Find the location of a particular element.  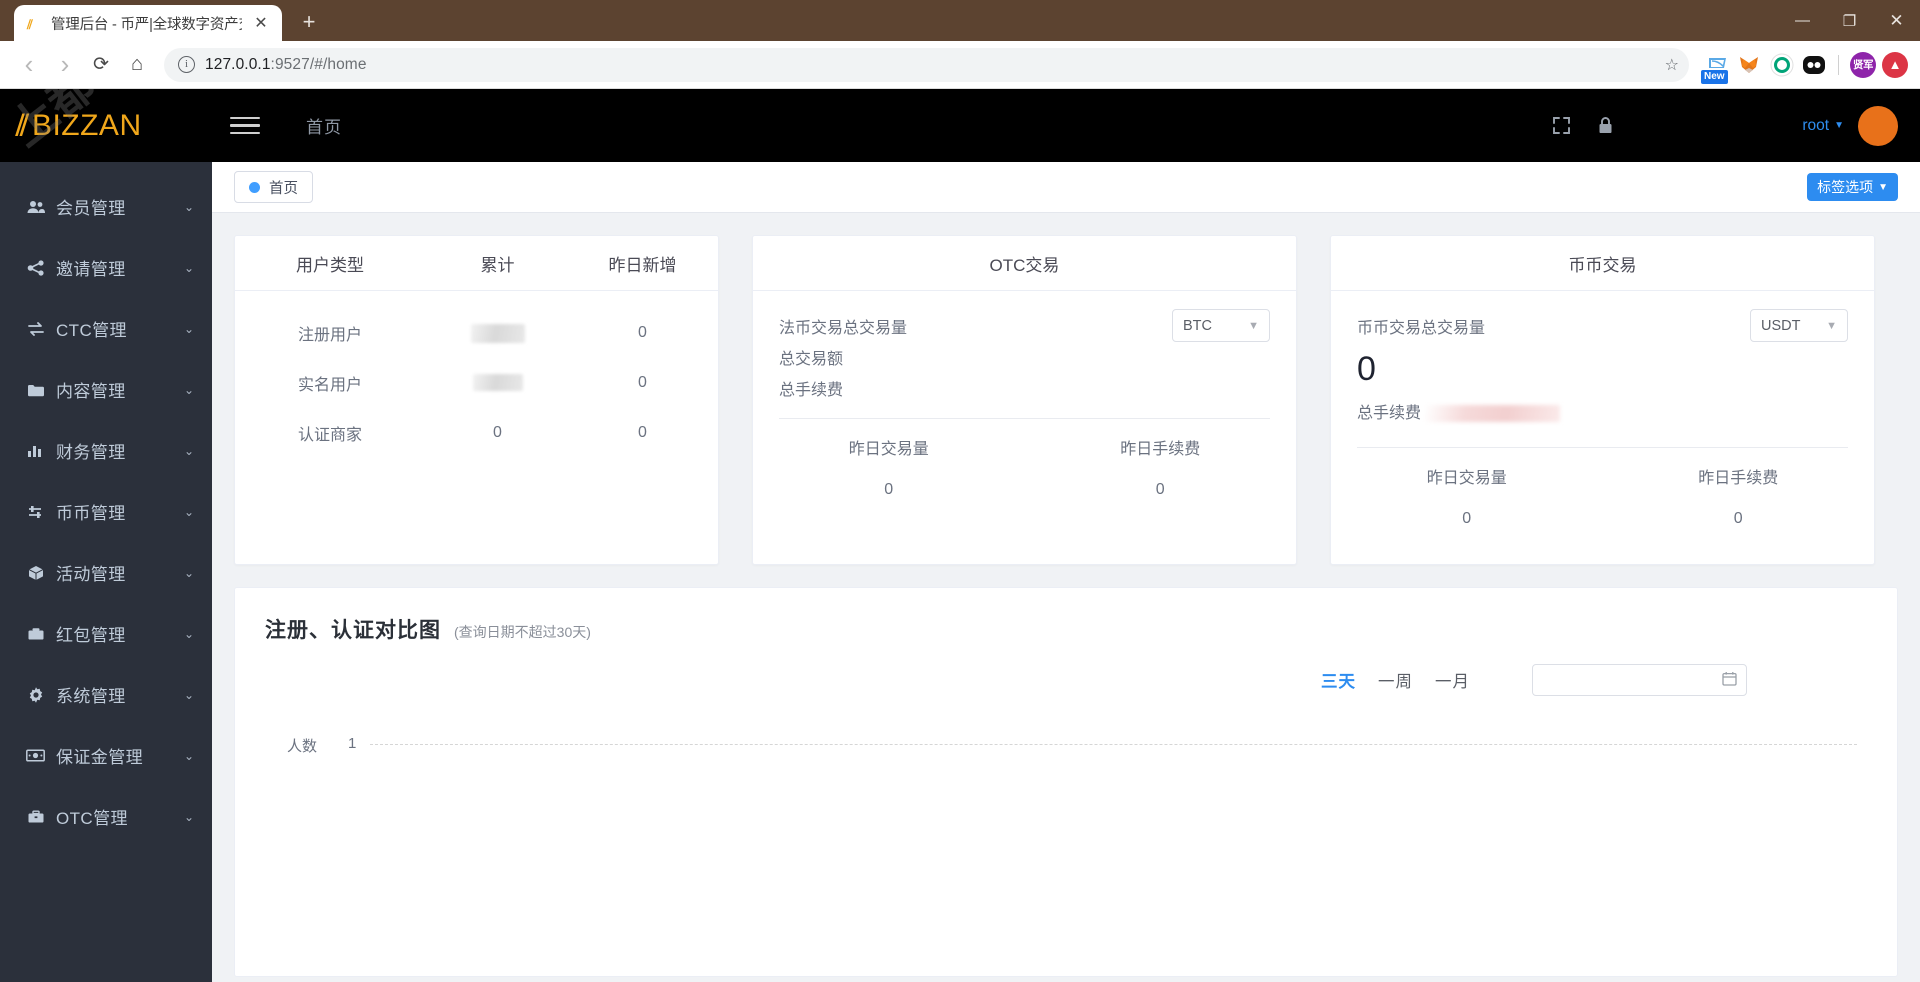

otc-total-fee-label: 总手续费 is located at coordinates (811, 390).